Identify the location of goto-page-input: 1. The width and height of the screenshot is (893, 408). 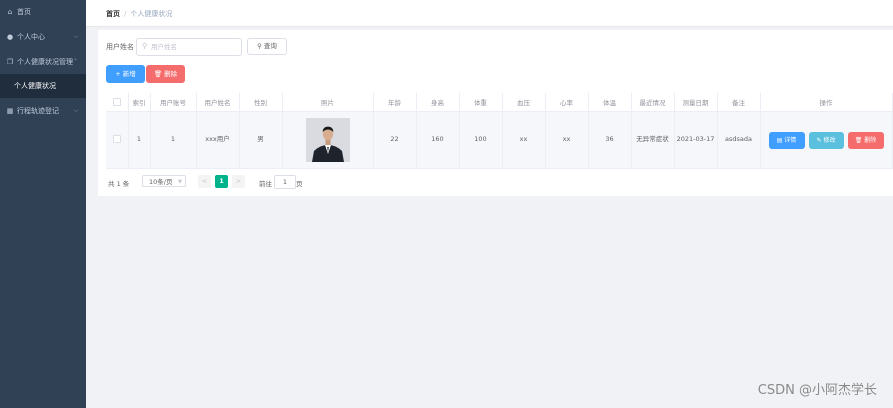
(285, 182).